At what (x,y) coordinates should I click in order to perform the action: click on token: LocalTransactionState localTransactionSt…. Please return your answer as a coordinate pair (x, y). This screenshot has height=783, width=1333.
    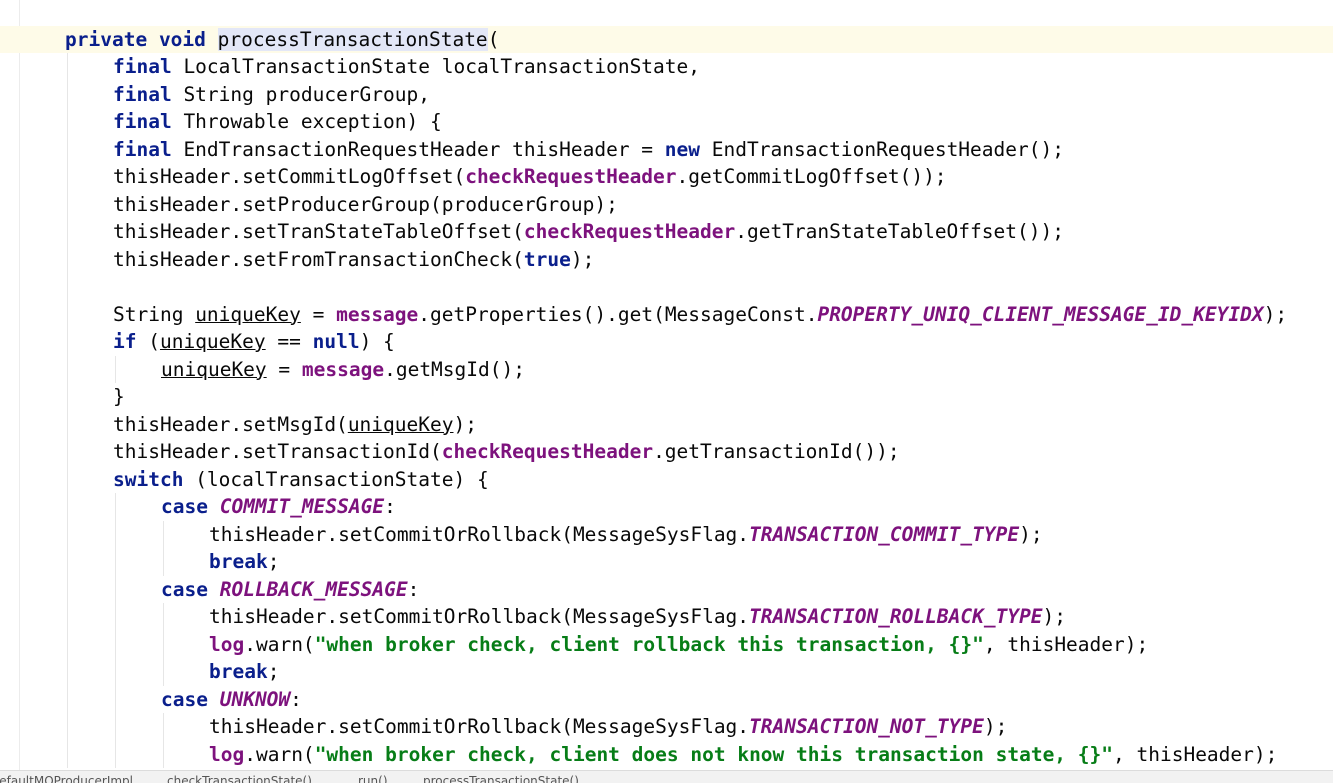
    Looking at the image, I should click on (436, 66).